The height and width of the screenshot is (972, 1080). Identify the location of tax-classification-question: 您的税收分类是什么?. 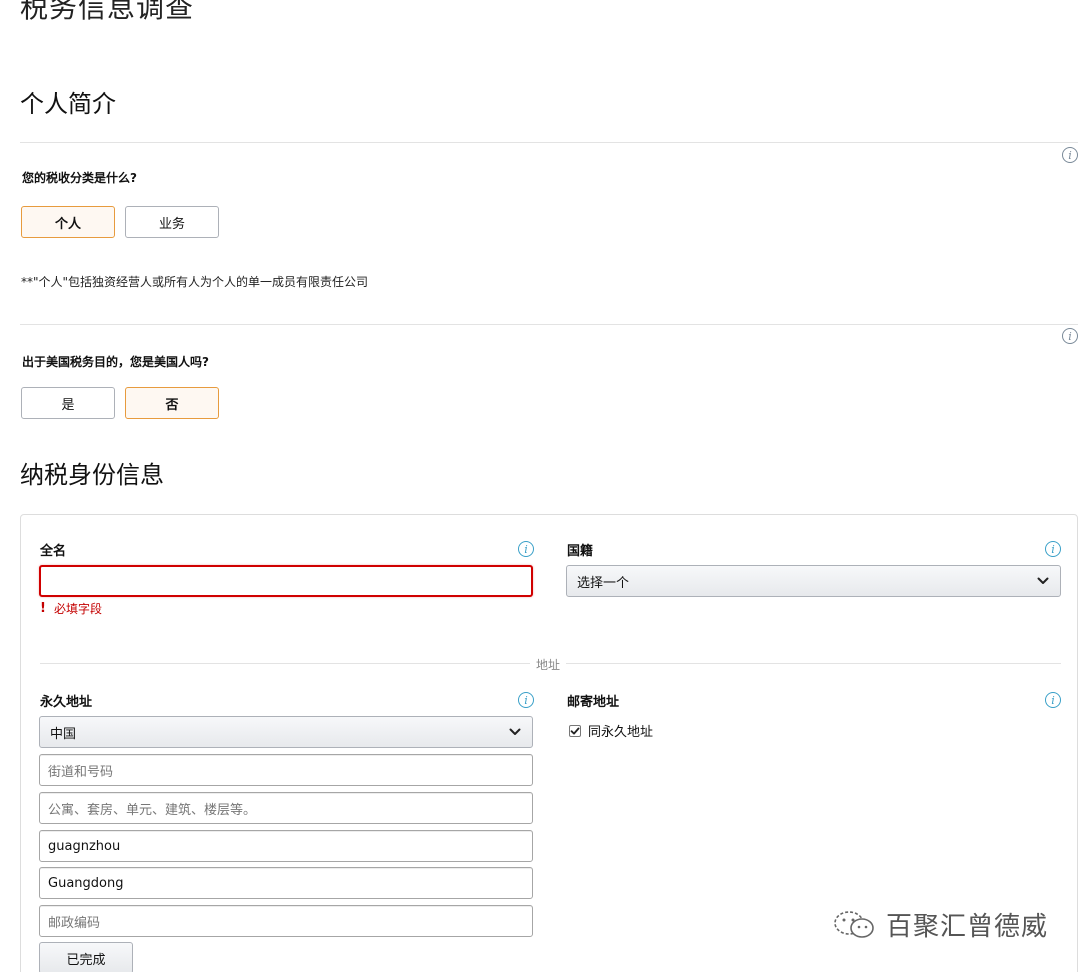
(79, 178).